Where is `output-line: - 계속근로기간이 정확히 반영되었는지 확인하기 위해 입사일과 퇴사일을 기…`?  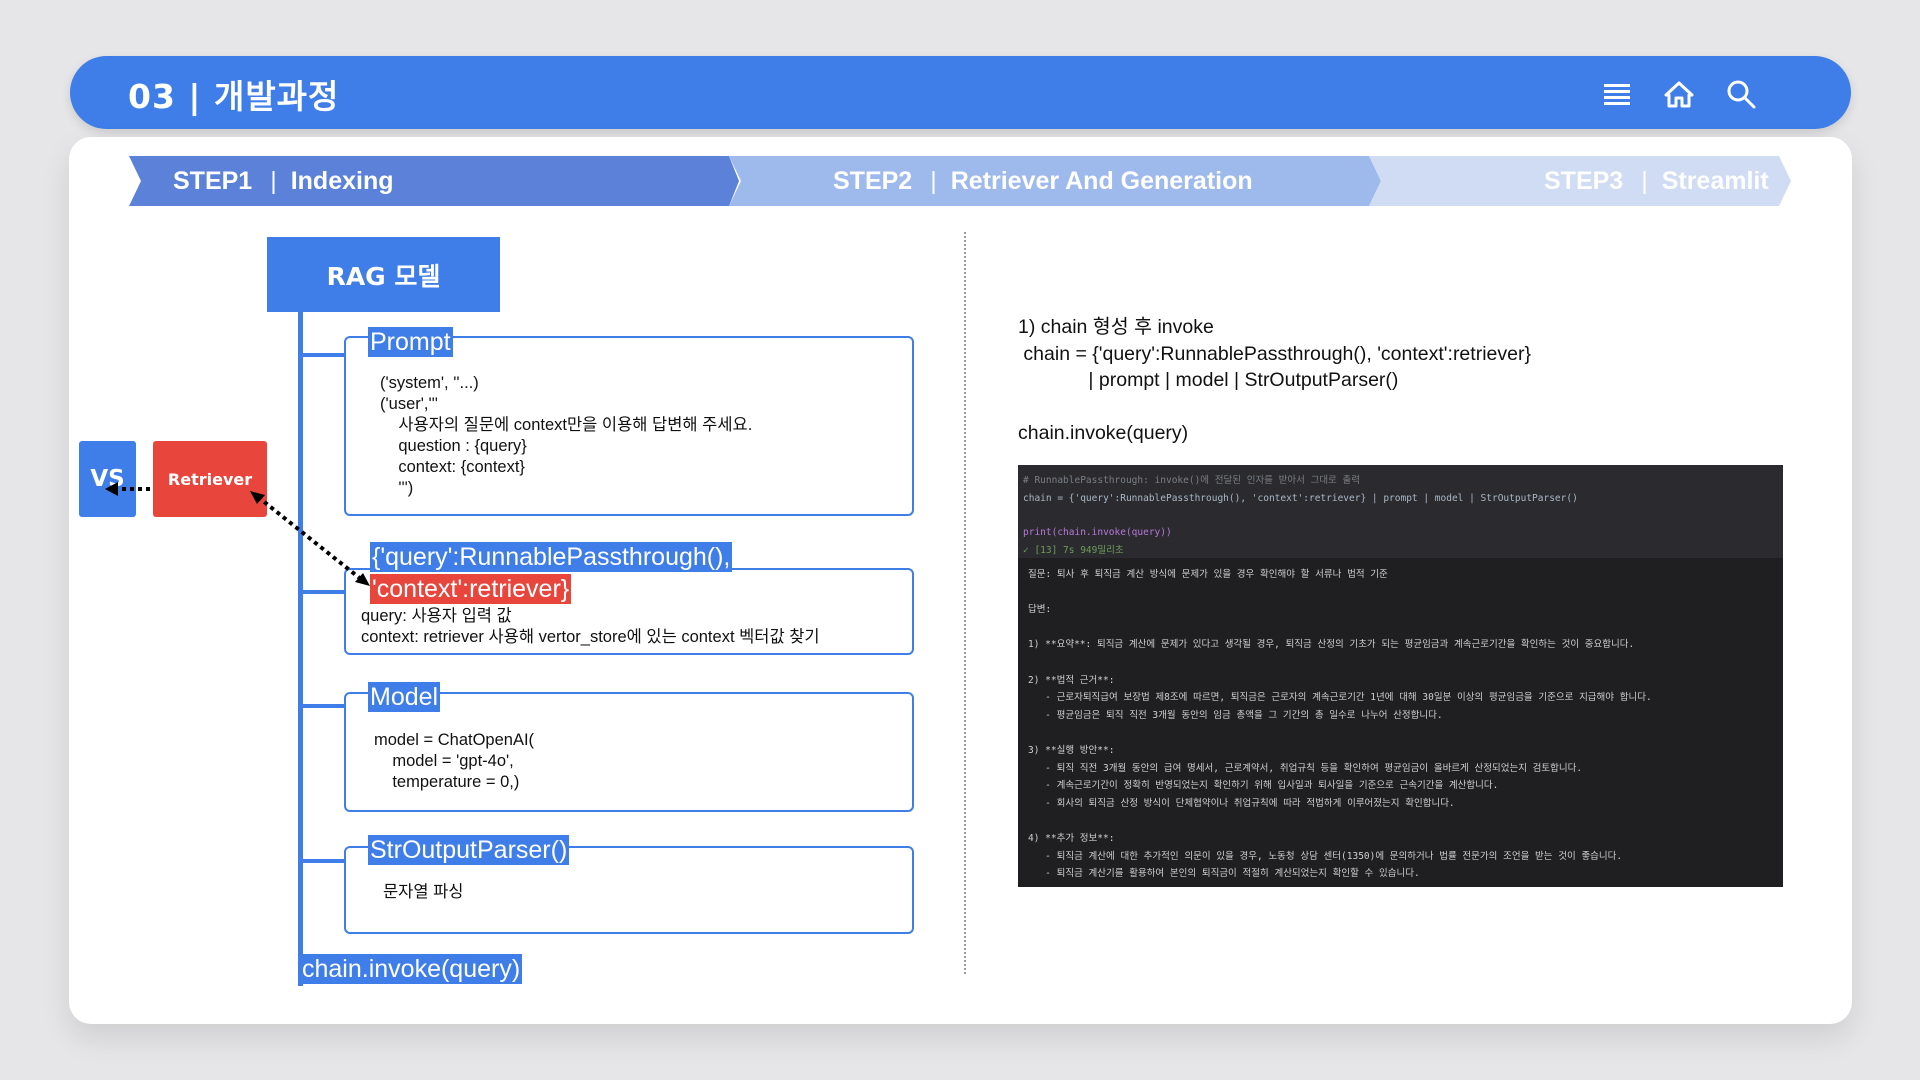 output-line: - 계속근로기간이 정확히 반영되었는지 확인하기 위해 입사일과 퇴사일을 기… is located at coordinates (1263, 786).